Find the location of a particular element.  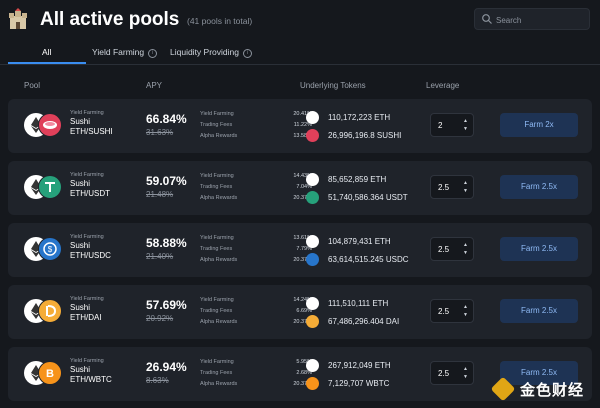

tab-label: All is located at coordinates (47, 52).